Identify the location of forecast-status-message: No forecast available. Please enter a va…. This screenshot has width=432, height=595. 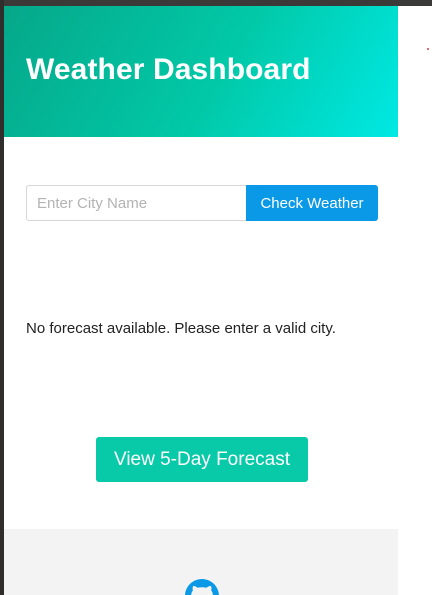
(181, 328).